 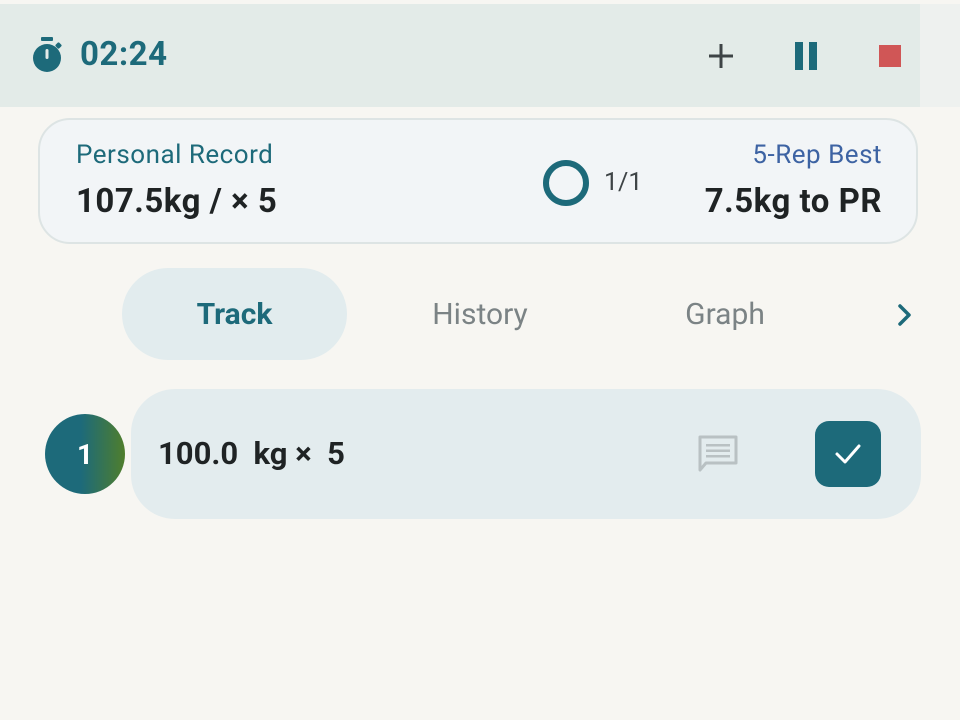 What do you see at coordinates (480, 314) in the screenshot?
I see `tab-history: History` at bounding box center [480, 314].